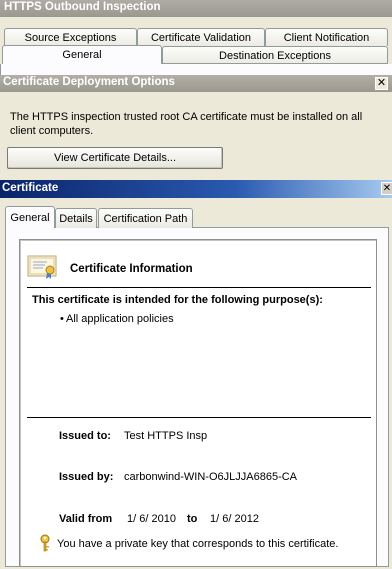 The width and height of the screenshot is (392, 569). What do you see at coordinates (76, 218) in the screenshot?
I see `cert-tab-details: Details` at bounding box center [76, 218].